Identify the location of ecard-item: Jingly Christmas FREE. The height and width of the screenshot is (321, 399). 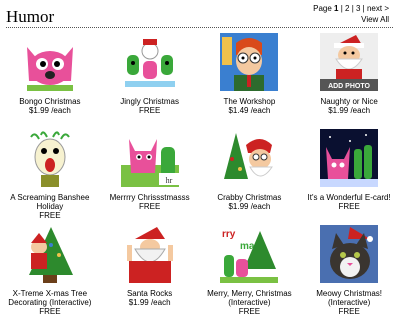
(150, 81).